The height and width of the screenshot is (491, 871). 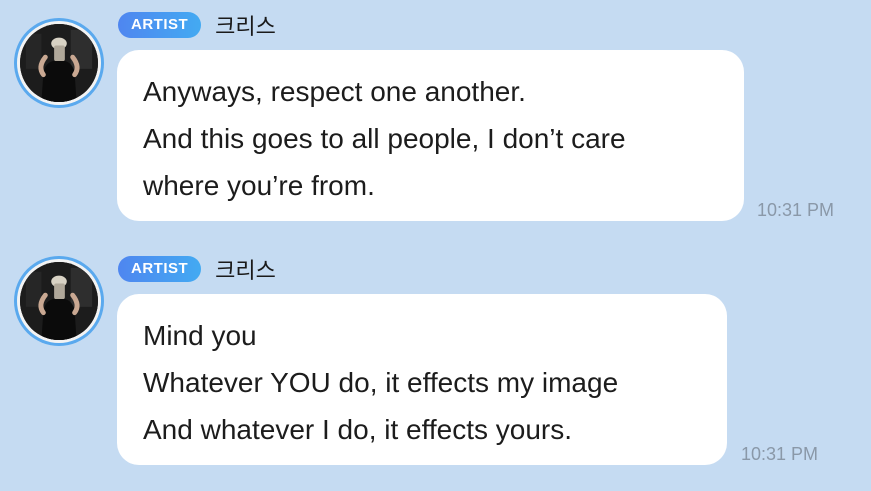 I want to click on message-line: where you’re from., so click(x=259, y=185).